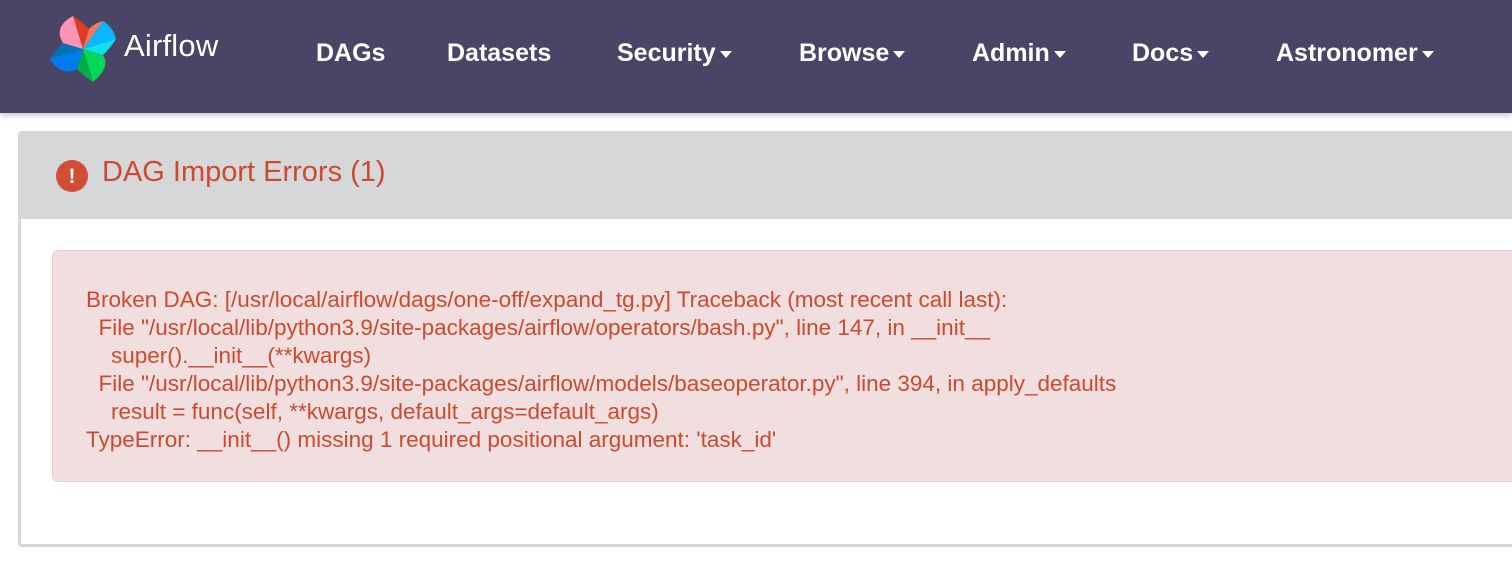 This screenshot has height=576, width=1512. I want to click on nav-dags-label: DAGs, so click(351, 52).